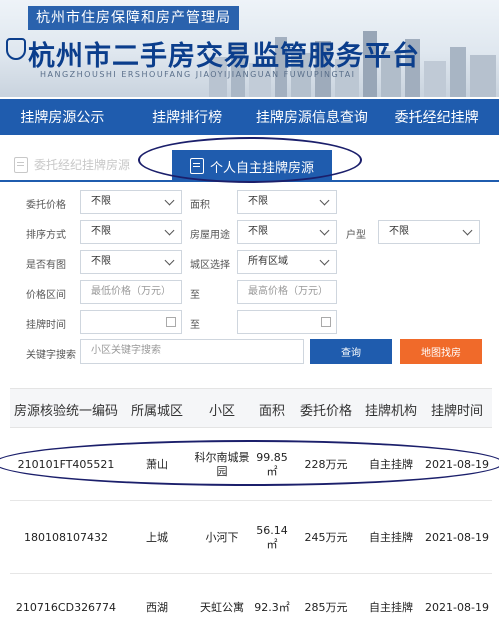 The height and width of the screenshot is (627, 499). I want to click on cell-price: 285万元, so click(326, 607).